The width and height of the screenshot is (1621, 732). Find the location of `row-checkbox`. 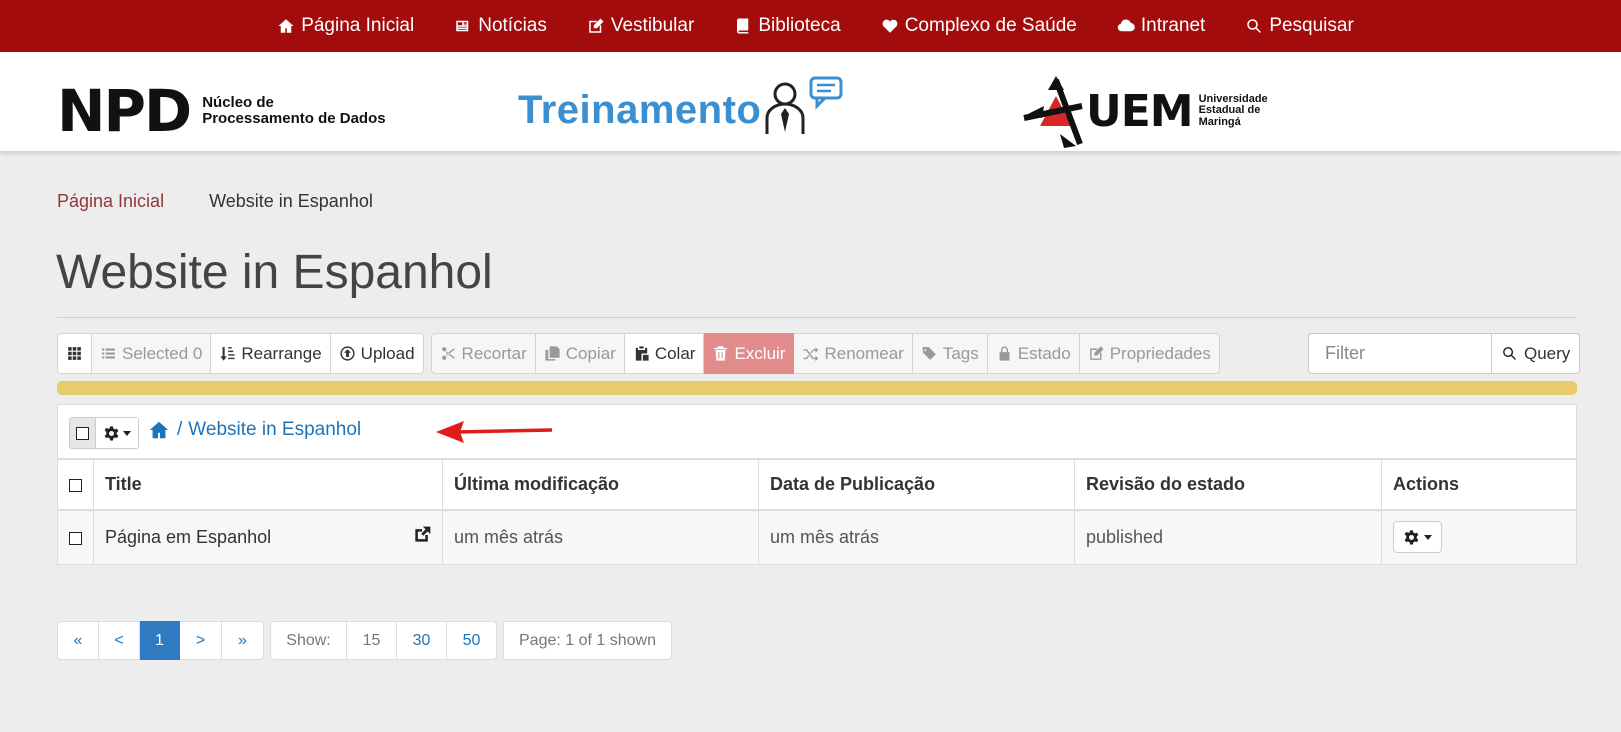

row-checkbox is located at coordinates (75, 537).